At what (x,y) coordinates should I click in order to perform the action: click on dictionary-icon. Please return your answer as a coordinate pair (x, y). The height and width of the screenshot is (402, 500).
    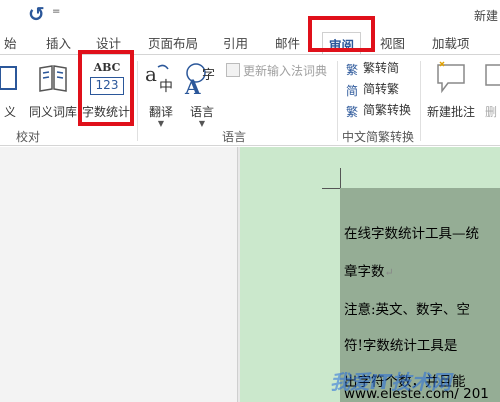
    Looking at the image, I should click on (233, 70).